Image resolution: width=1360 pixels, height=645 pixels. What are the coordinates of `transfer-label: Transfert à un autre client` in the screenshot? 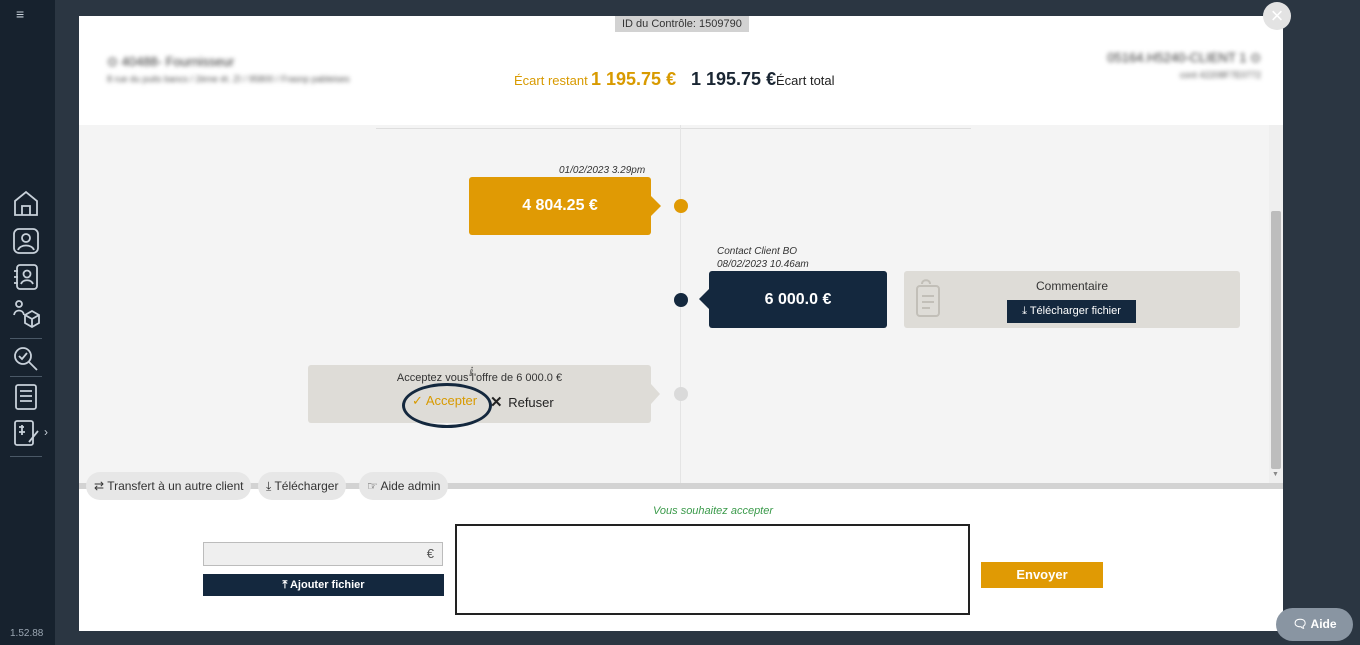 It's located at (175, 486).